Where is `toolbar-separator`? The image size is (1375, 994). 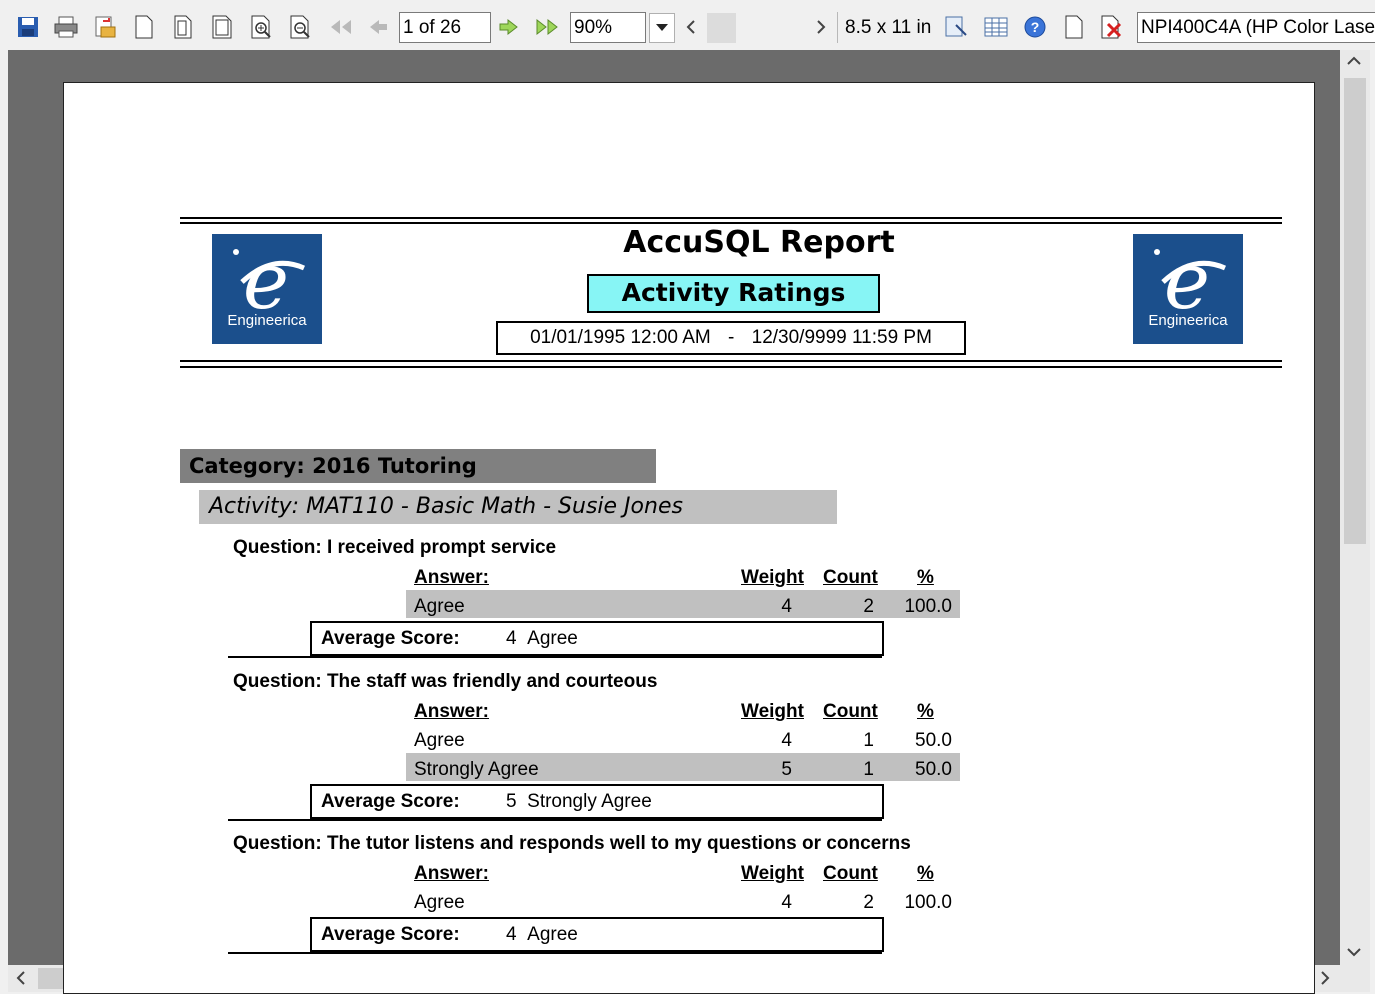
toolbar-separator is located at coordinates (837, 27).